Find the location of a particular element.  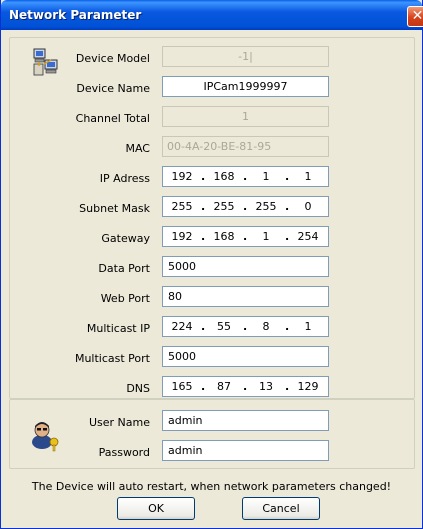

multicast-port-field: 5000 is located at coordinates (245, 356).